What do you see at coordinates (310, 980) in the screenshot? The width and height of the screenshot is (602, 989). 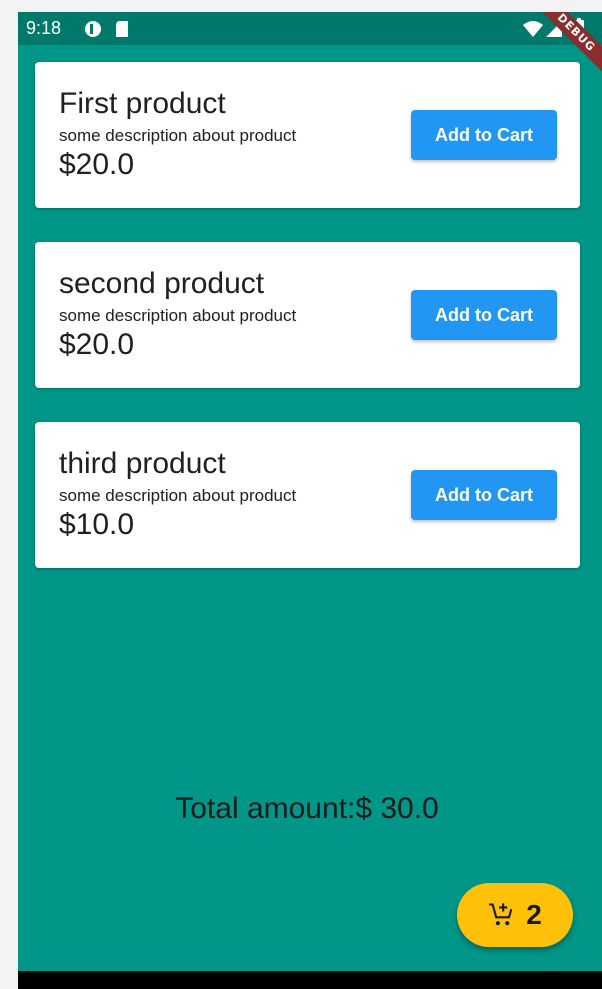 I see `navigation-bar` at bounding box center [310, 980].